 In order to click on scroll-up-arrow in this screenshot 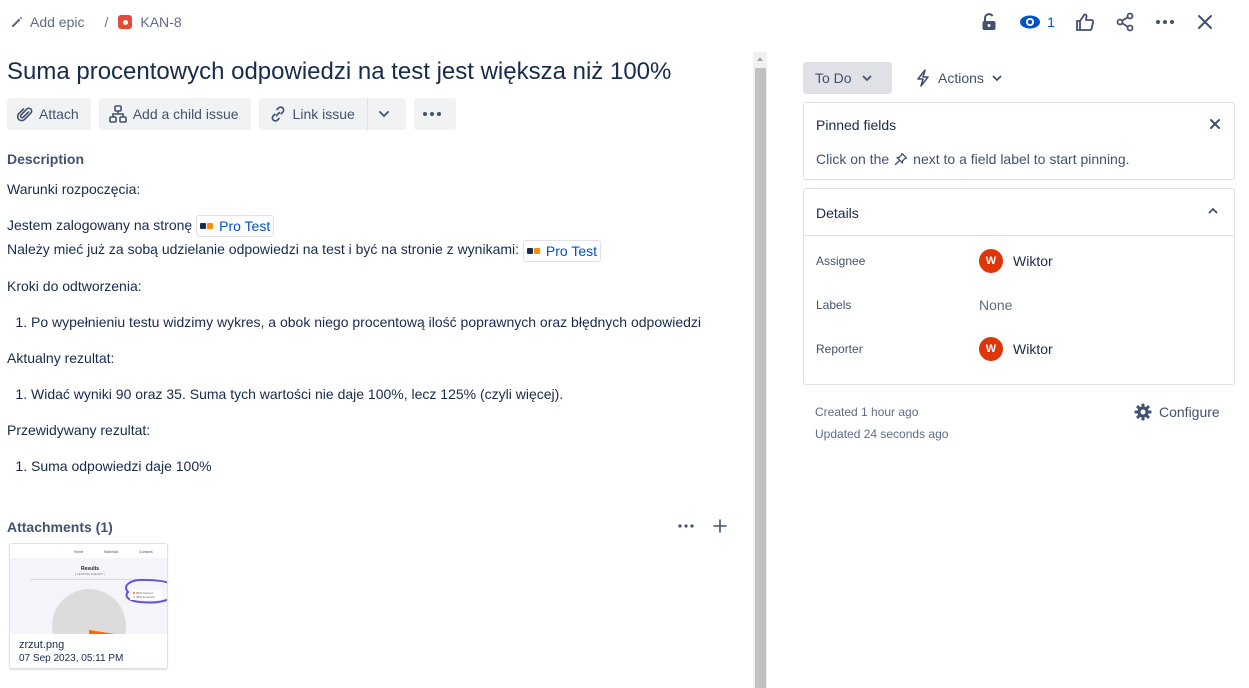, I will do `click(760, 59)`.